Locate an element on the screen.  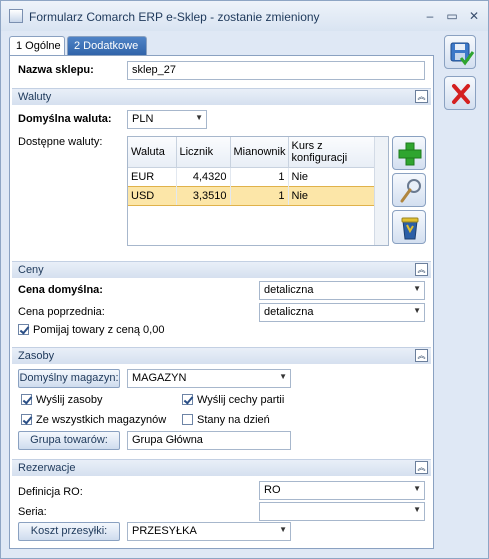
trash-icon is located at coordinates (410, 228).